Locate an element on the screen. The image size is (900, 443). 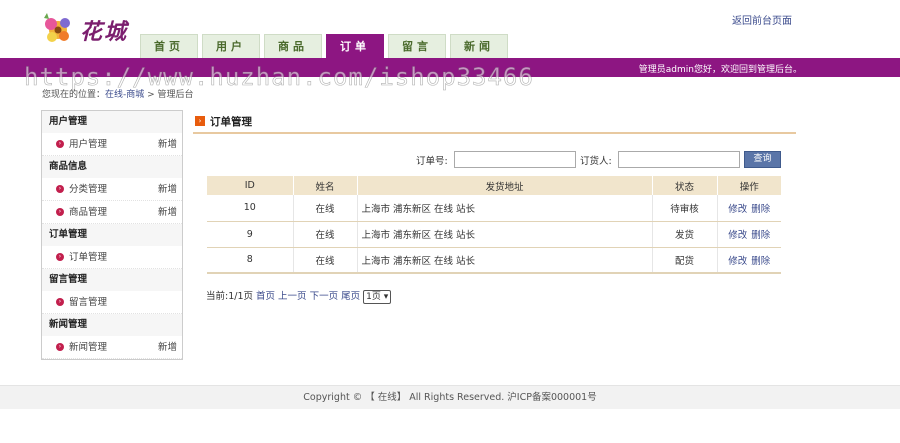
cell-status: 配货 is located at coordinates (684, 260).